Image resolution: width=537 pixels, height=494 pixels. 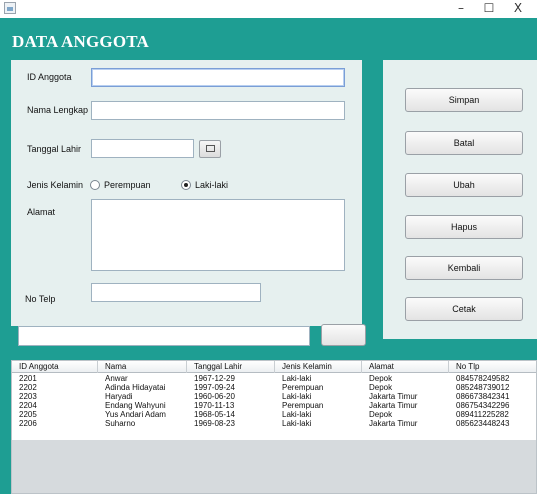 What do you see at coordinates (135, 405) in the screenshot?
I see `table-cell: Endang Wahyuni` at bounding box center [135, 405].